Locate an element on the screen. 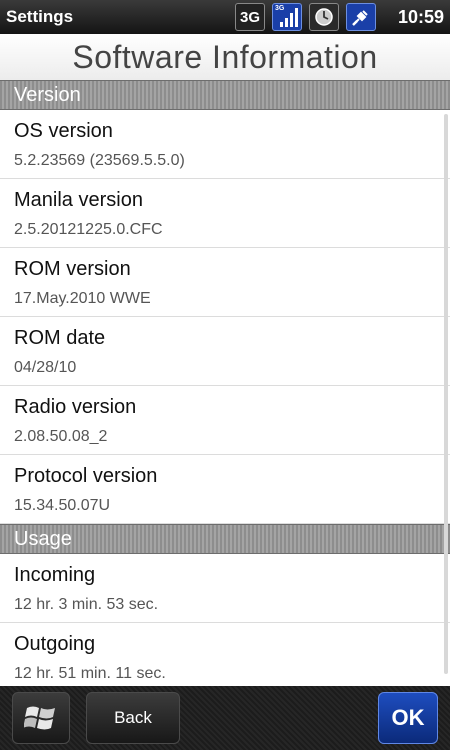  item-label: OS version is located at coordinates (63, 131).